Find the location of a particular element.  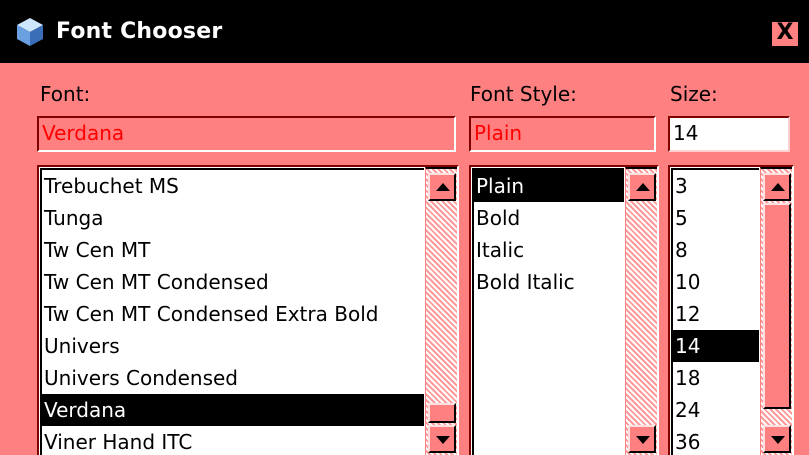

size-list-item: 14 is located at coordinates (716, 346).